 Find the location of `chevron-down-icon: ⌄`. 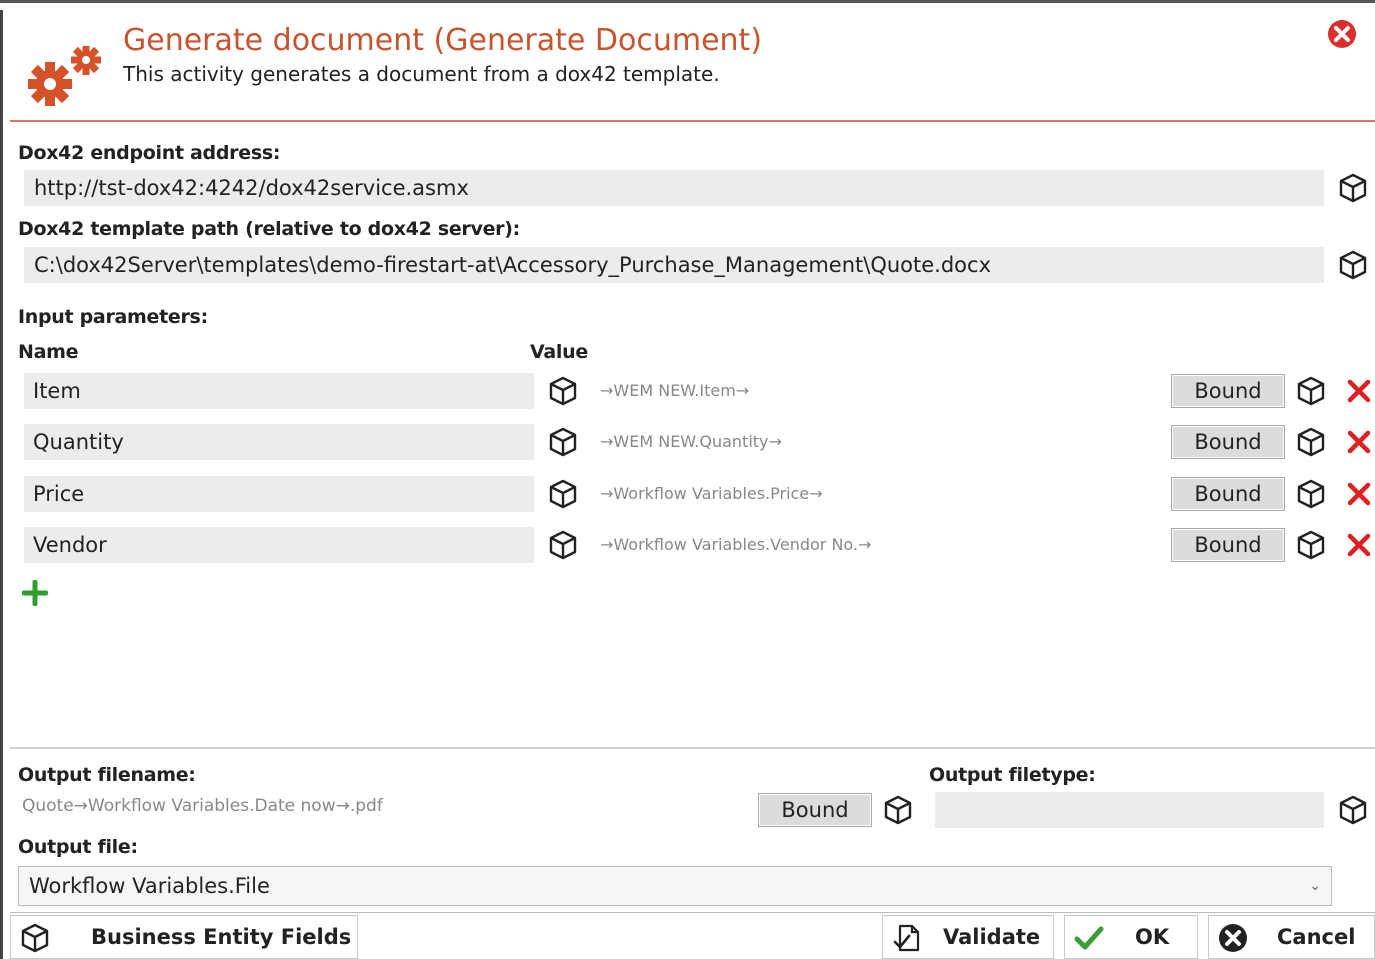

chevron-down-icon: ⌄ is located at coordinates (1315, 886).